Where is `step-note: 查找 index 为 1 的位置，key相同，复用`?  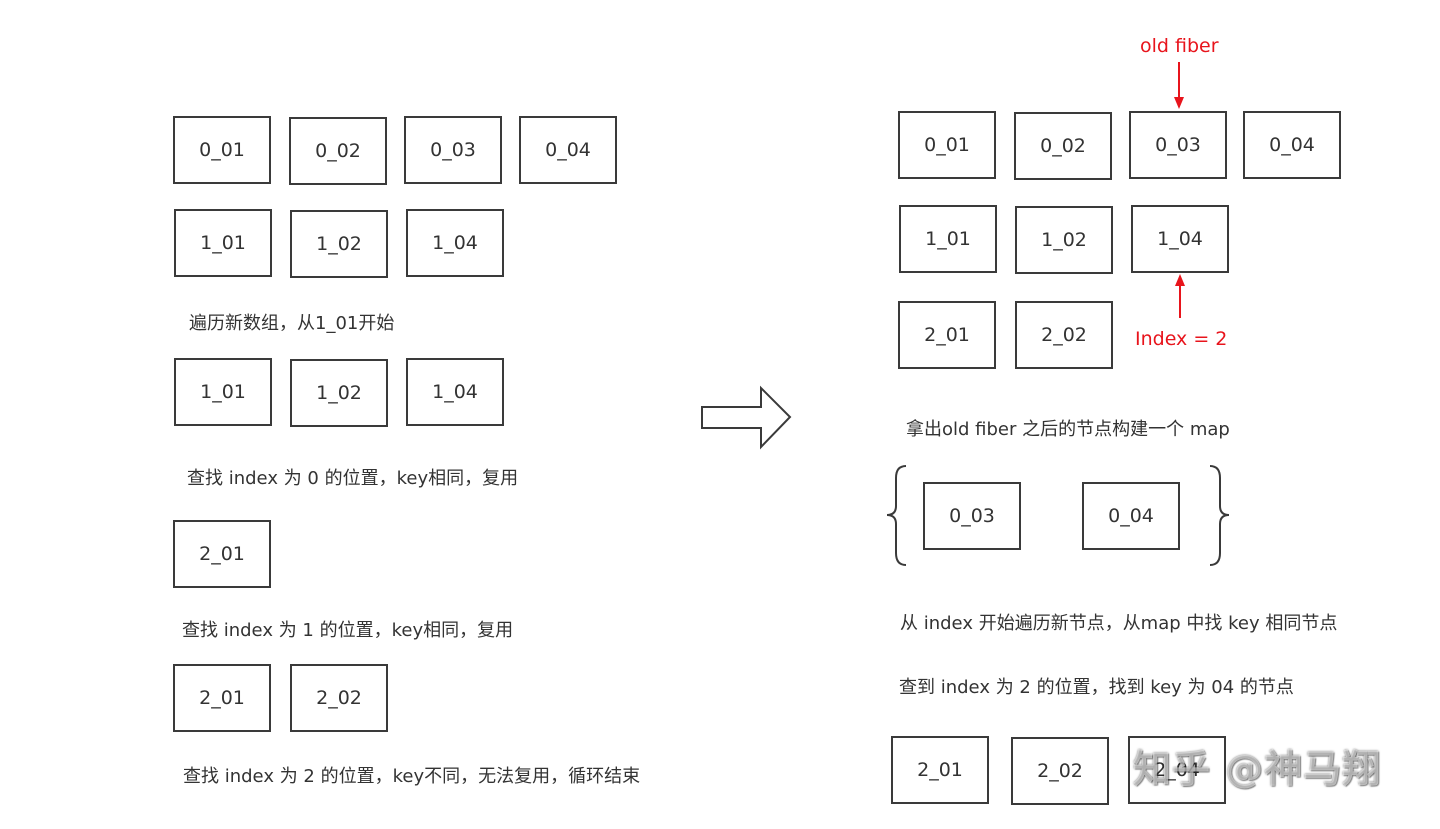 step-note: 查找 index 为 1 的位置，key相同，复用 is located at coordinates (348, 630).